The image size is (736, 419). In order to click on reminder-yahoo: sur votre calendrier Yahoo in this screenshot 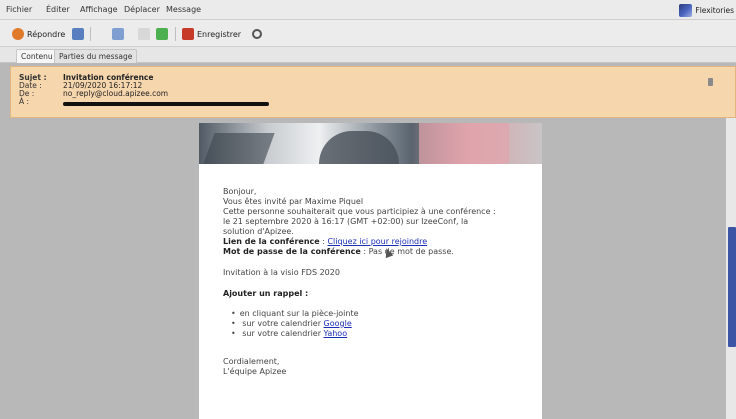, I will do `click(289, 334)`.